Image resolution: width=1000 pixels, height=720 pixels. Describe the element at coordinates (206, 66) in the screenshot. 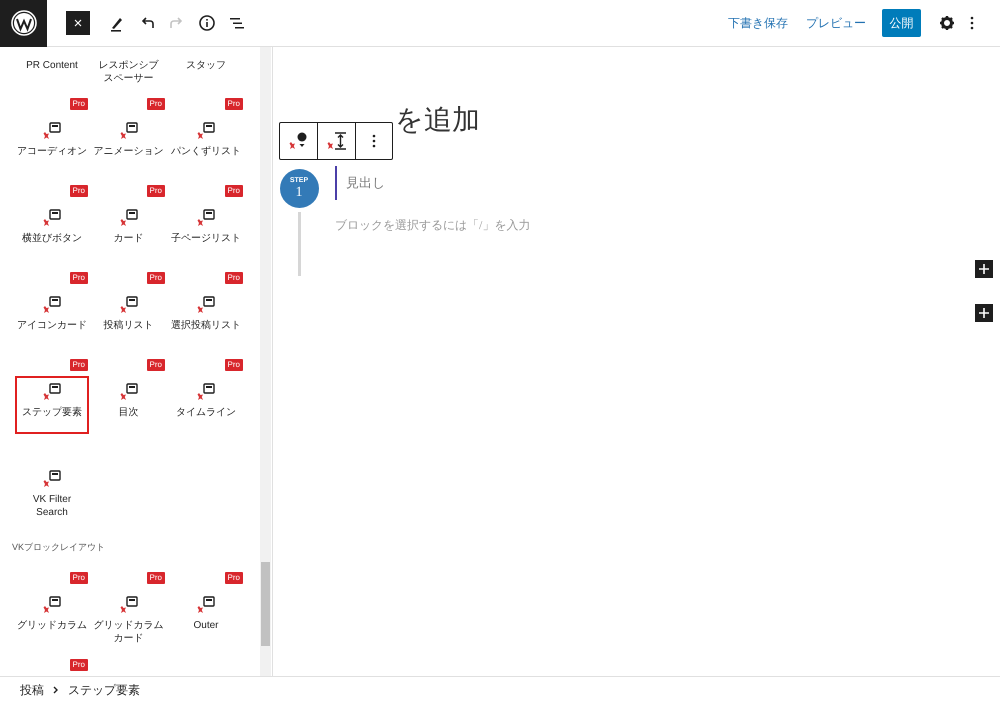

I see `block-label: スタッフ` at that location.